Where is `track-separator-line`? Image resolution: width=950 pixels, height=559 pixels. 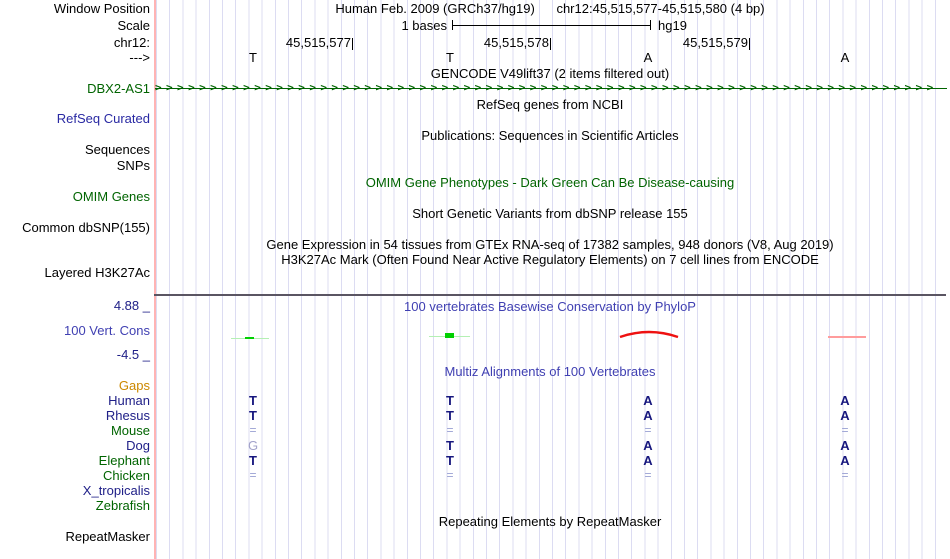 track-separator-line is located at coordinates (550, 295).